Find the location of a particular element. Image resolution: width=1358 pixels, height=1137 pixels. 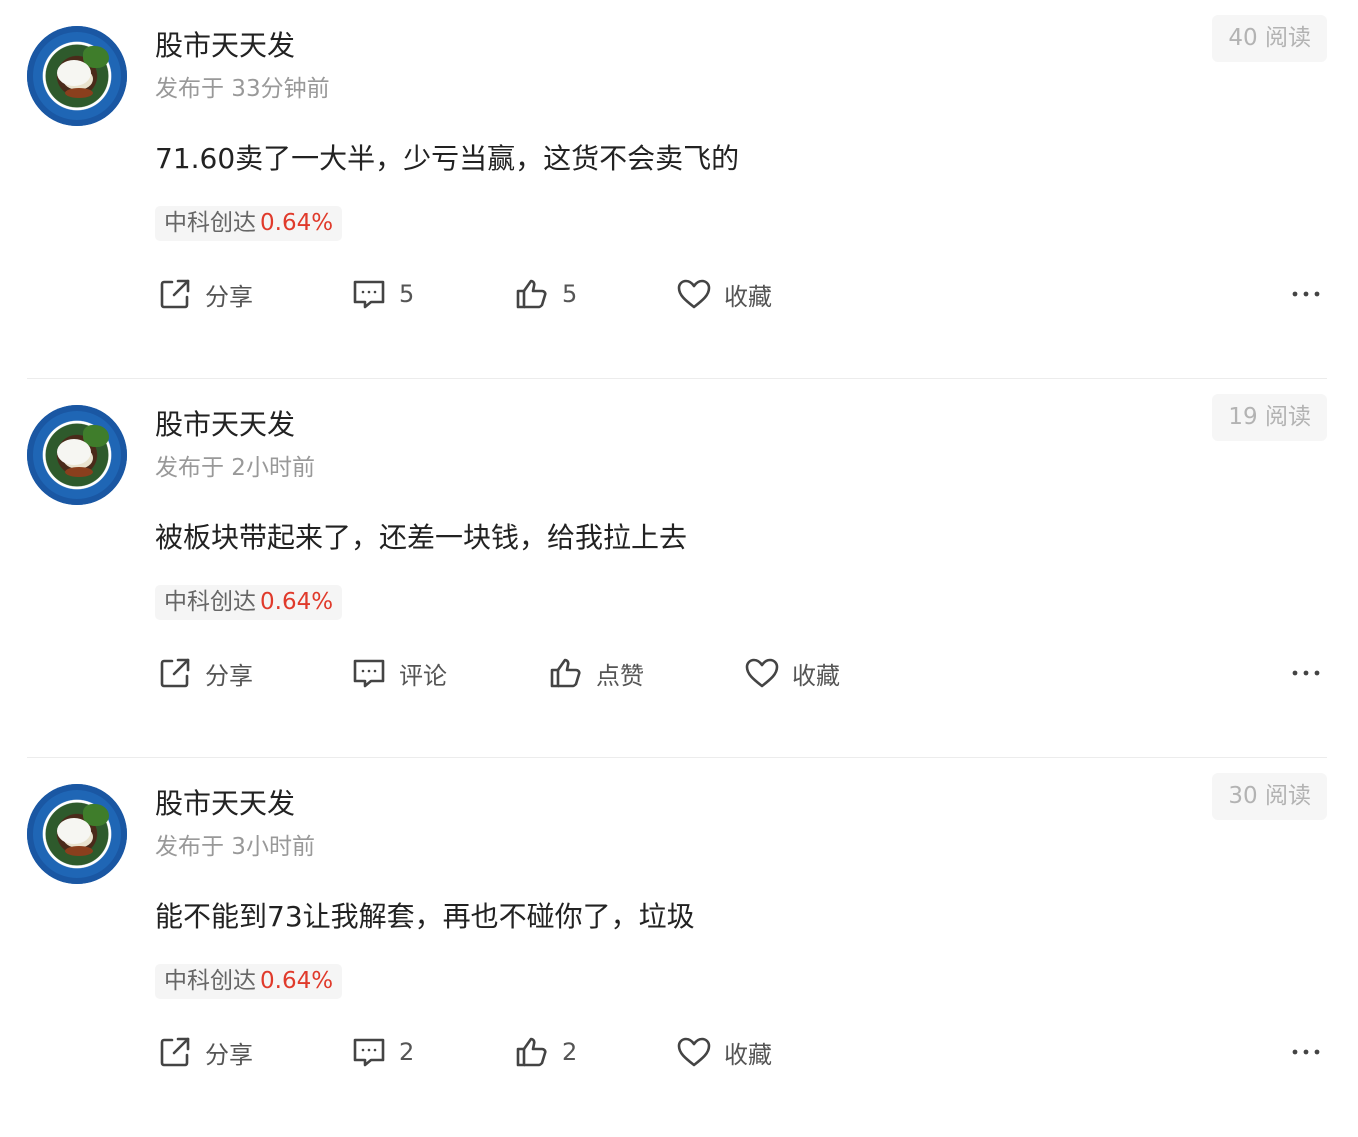

post-time: 发布于 33分钟前 is located at coordinates (242, 89).